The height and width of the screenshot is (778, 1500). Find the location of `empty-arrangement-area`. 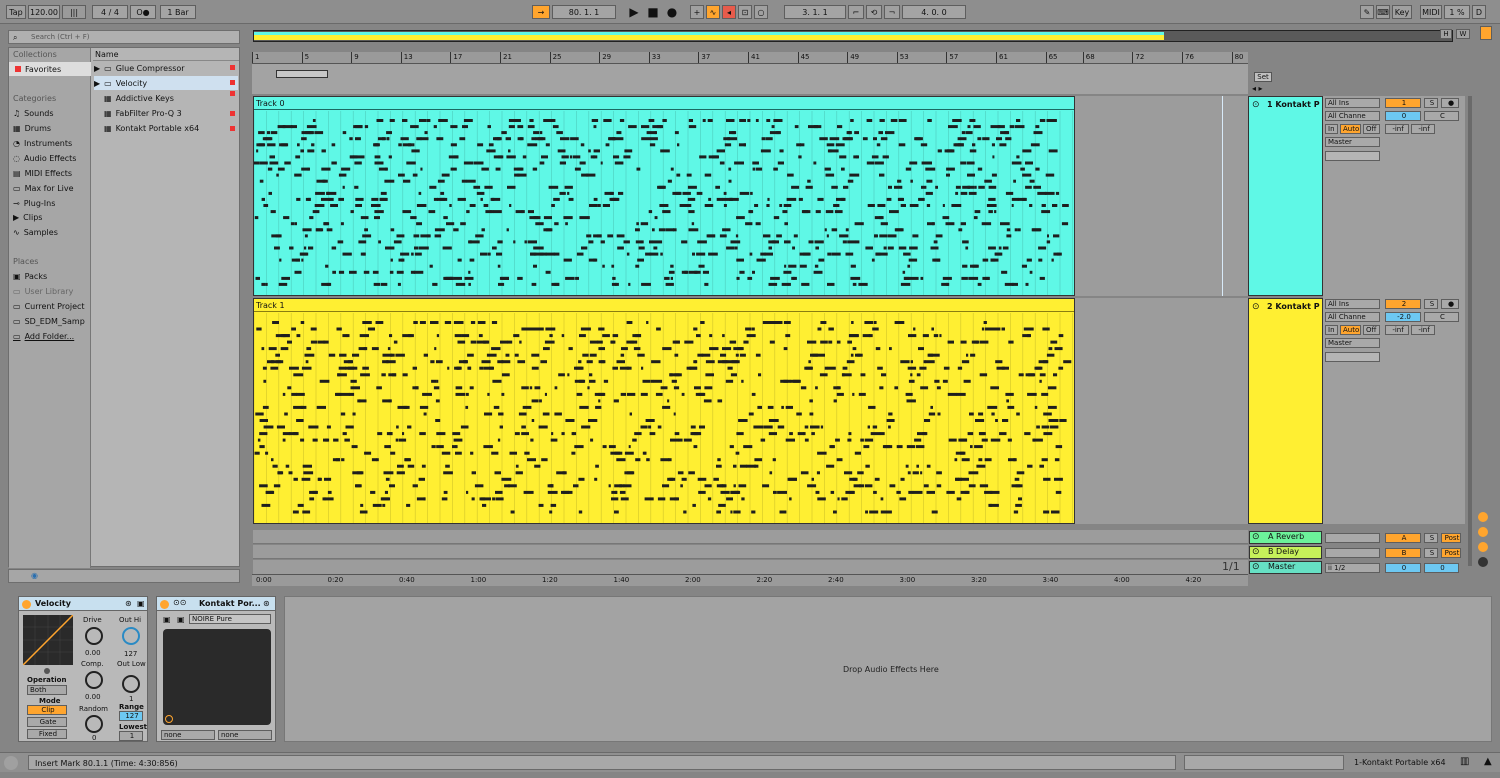

empty-arrangement-area is located at coordinates (1161, 411).